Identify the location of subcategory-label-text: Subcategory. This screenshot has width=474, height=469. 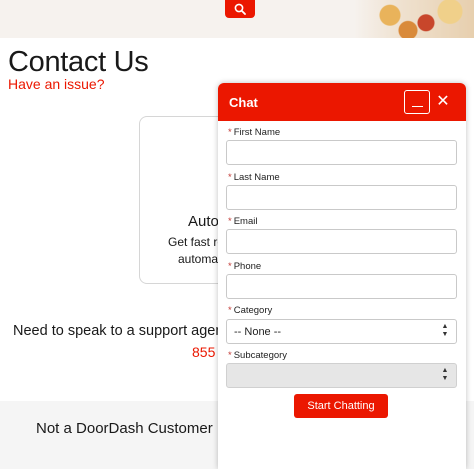
(260, 355).